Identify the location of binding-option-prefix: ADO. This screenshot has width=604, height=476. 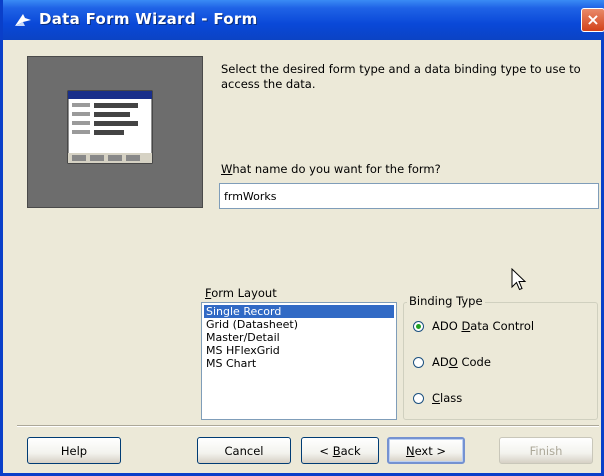
(447, 326).